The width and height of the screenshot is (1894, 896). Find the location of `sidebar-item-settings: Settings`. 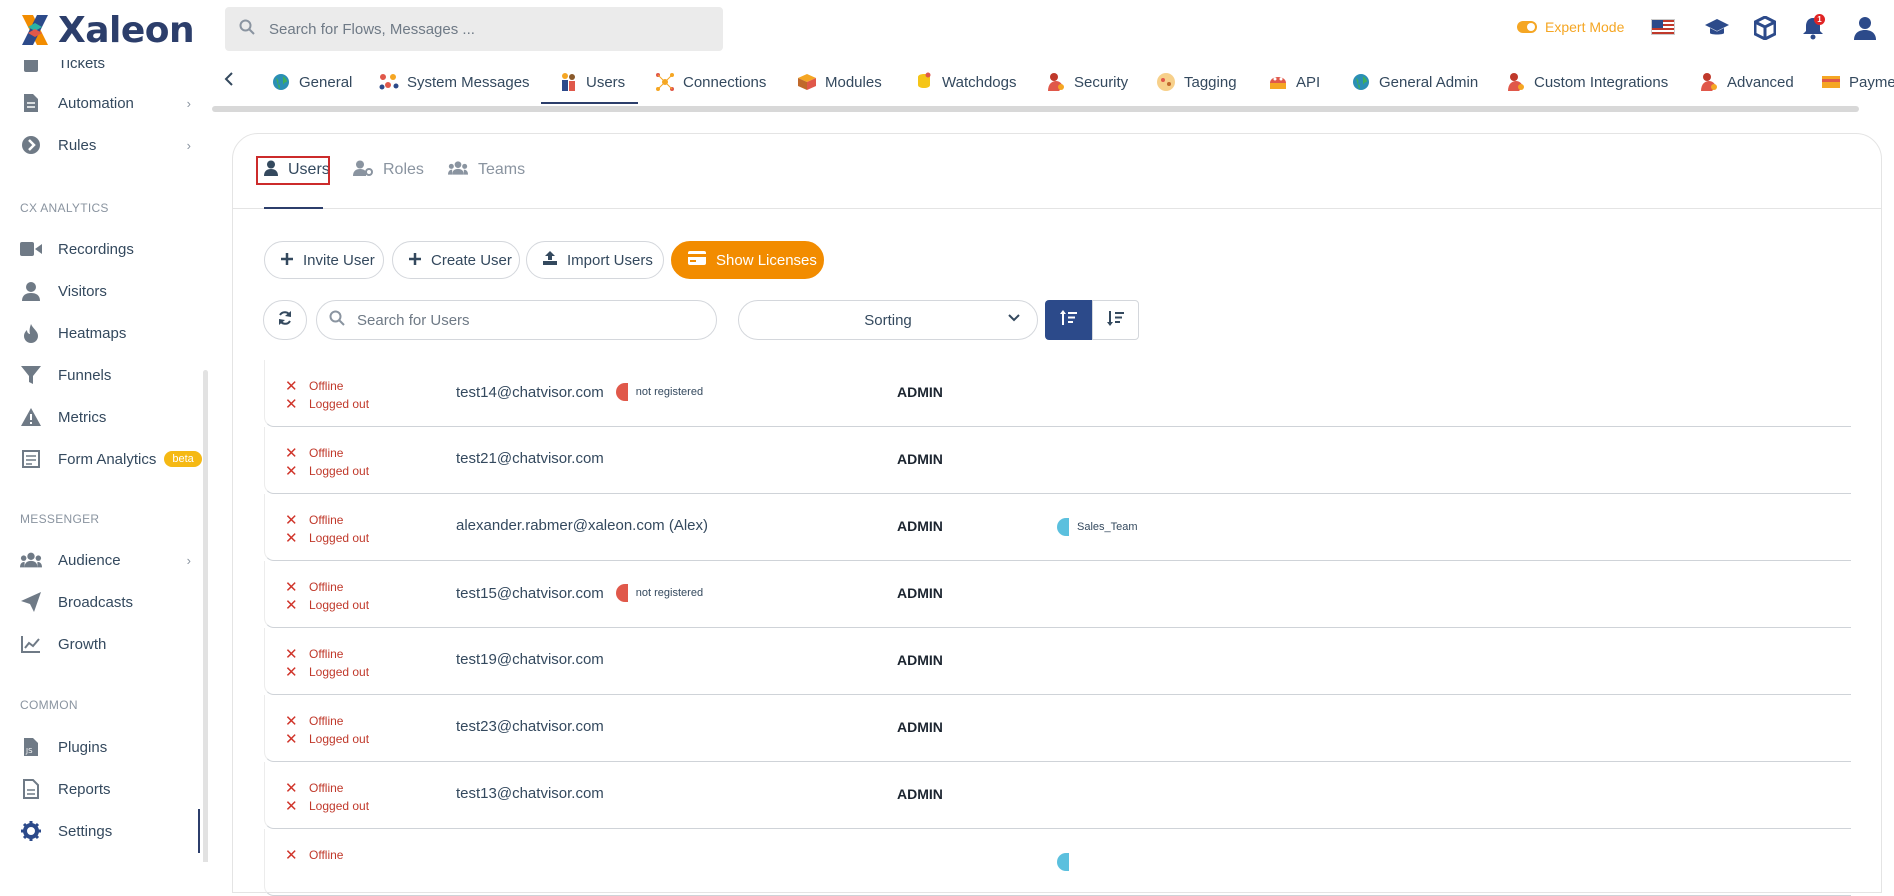

sidebar-item-settings: Settings is located at coordinates (112, 831).